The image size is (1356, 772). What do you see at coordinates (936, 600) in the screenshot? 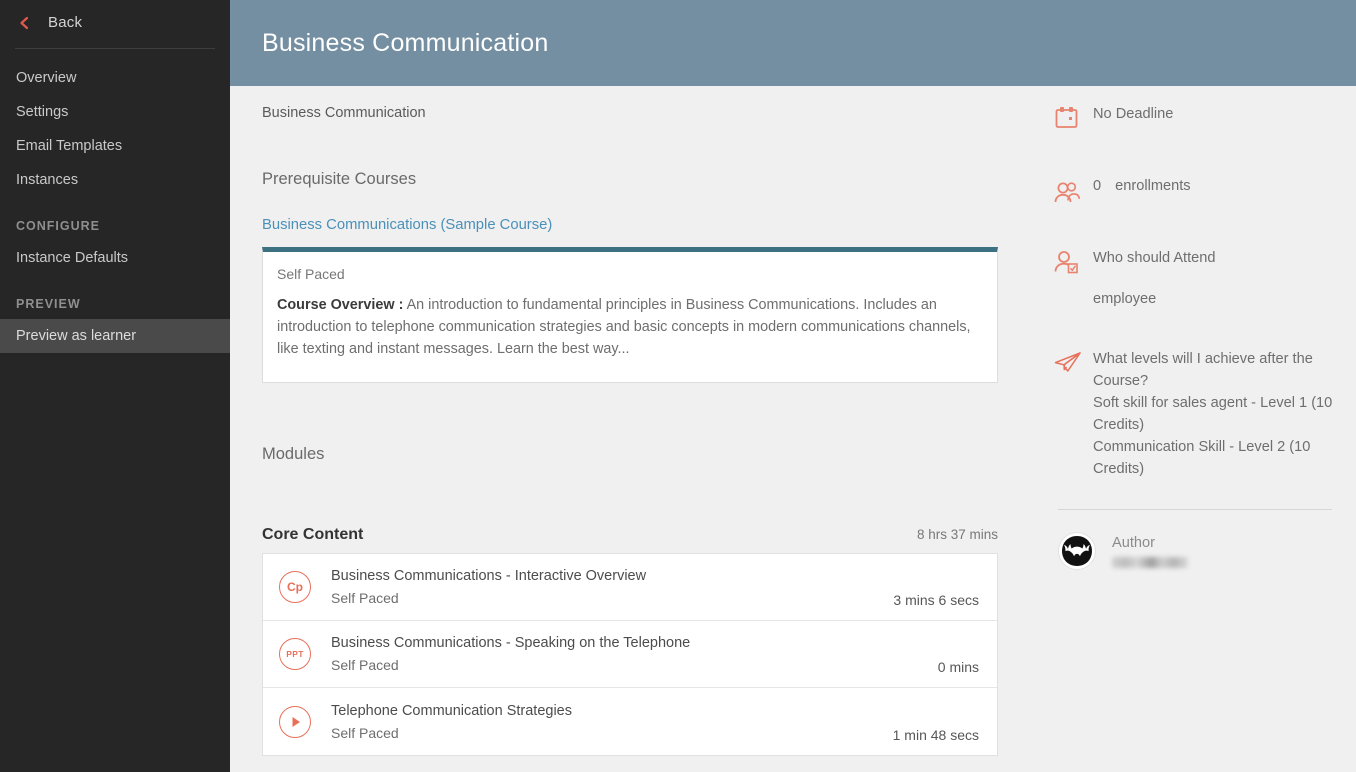
I see `module-row-duration: 3 mins 6 secs` at bounding box center [936, 600].